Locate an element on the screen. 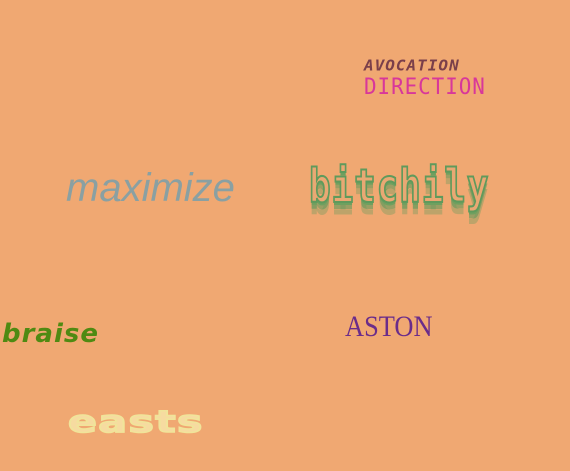 The image size is (570, 471). word-bitchily: bitchily is located at coordinates (399, 186).